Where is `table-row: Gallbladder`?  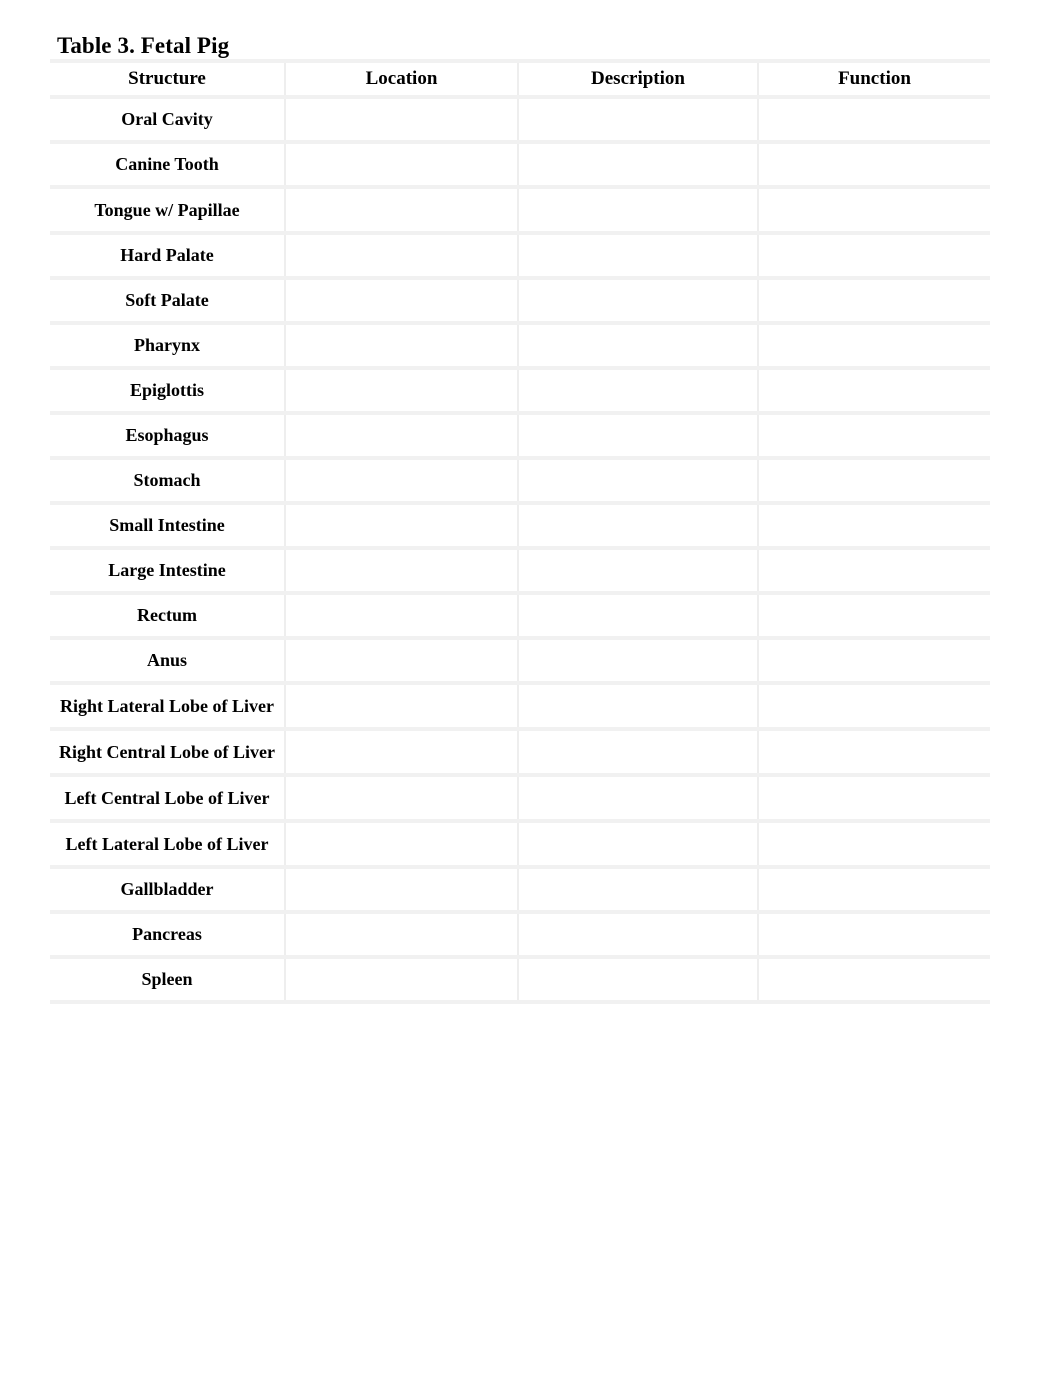 table-row: Gallbladder is located at coordinates (520, 890).